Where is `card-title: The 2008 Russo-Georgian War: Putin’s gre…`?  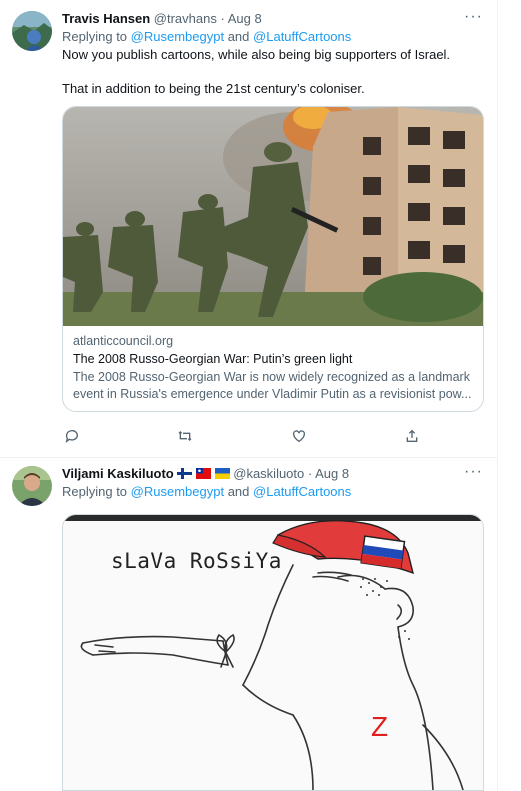 card-title: The 2008 Russo-Georgian War: Putin’s gre… is located at coordinates (213, 359).